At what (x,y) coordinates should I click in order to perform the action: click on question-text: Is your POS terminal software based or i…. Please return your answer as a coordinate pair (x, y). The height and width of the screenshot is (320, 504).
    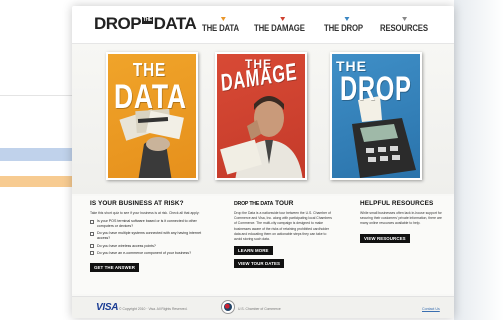
    Looking at the image, I should click on (147, 223).